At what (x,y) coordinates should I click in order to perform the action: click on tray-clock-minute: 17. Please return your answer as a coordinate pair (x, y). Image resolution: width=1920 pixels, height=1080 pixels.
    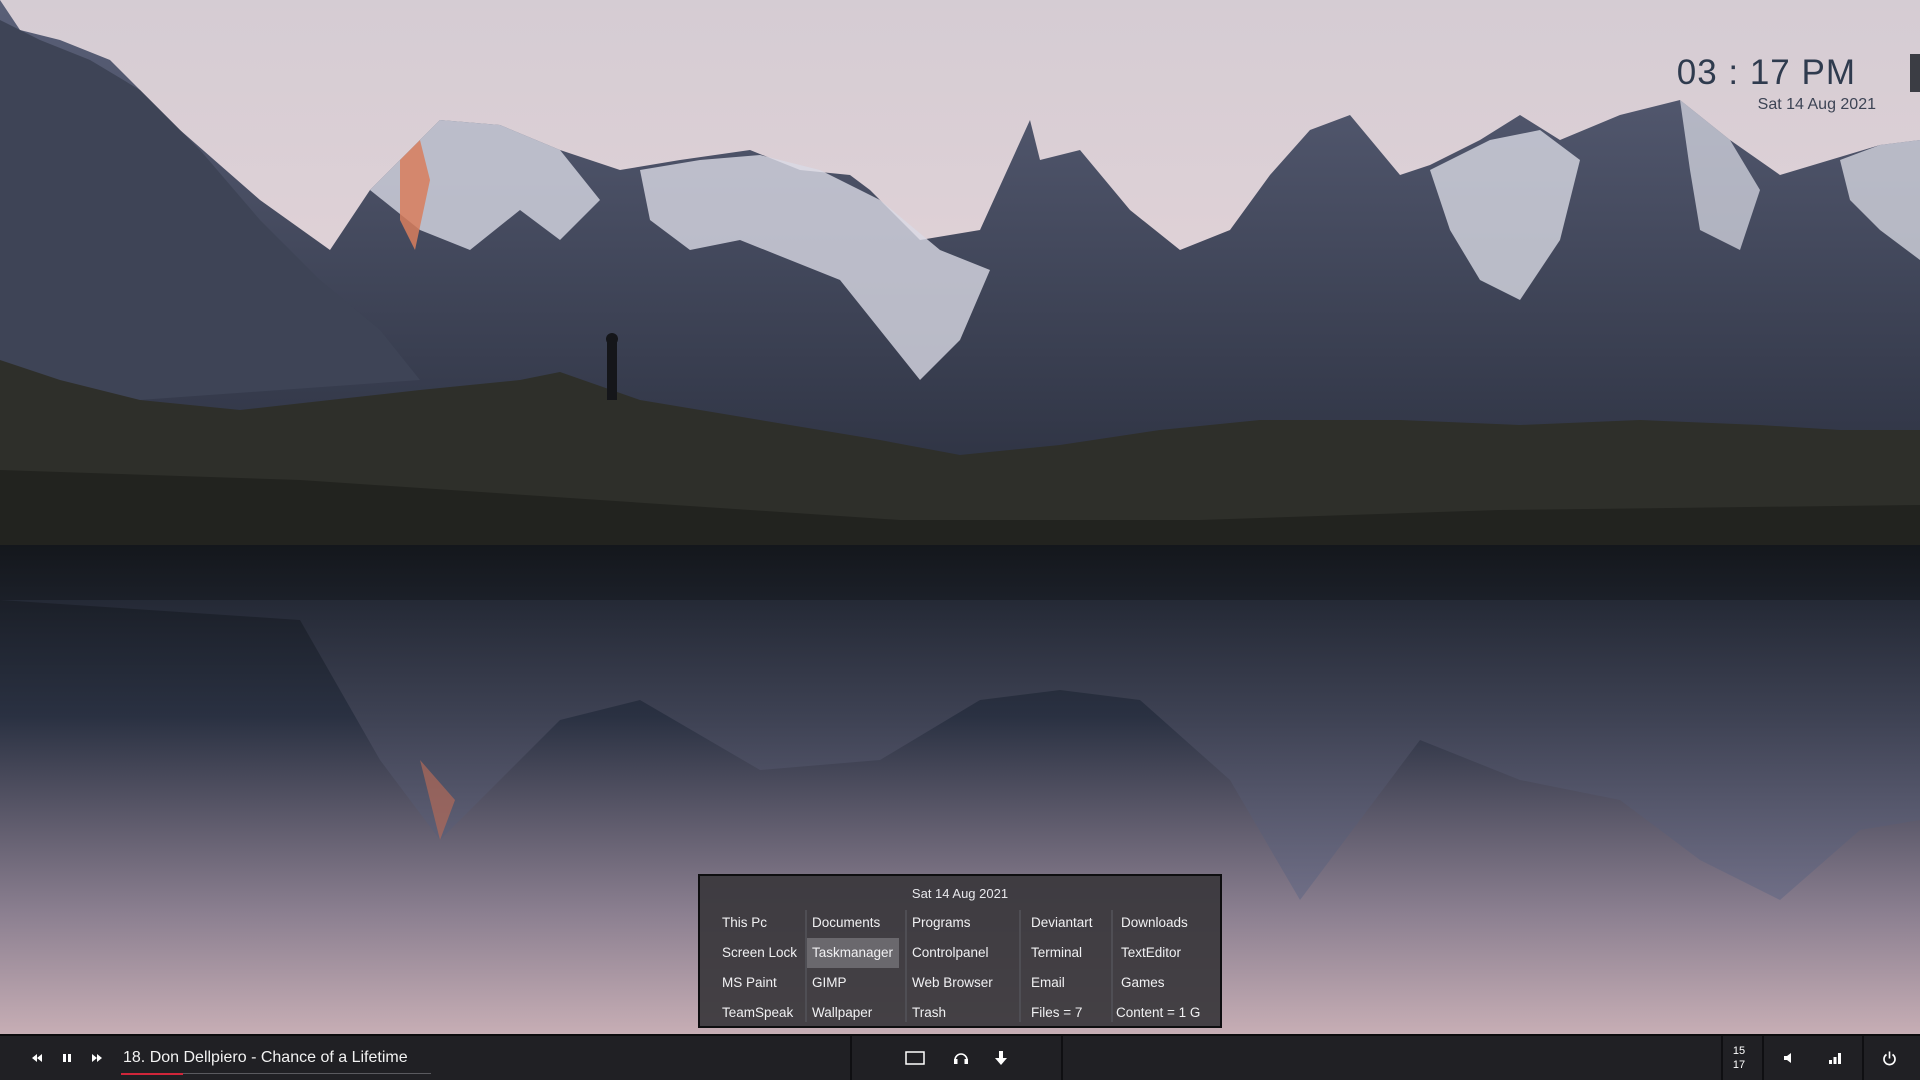
    Looking at the image, I should click on (1739, 1065).